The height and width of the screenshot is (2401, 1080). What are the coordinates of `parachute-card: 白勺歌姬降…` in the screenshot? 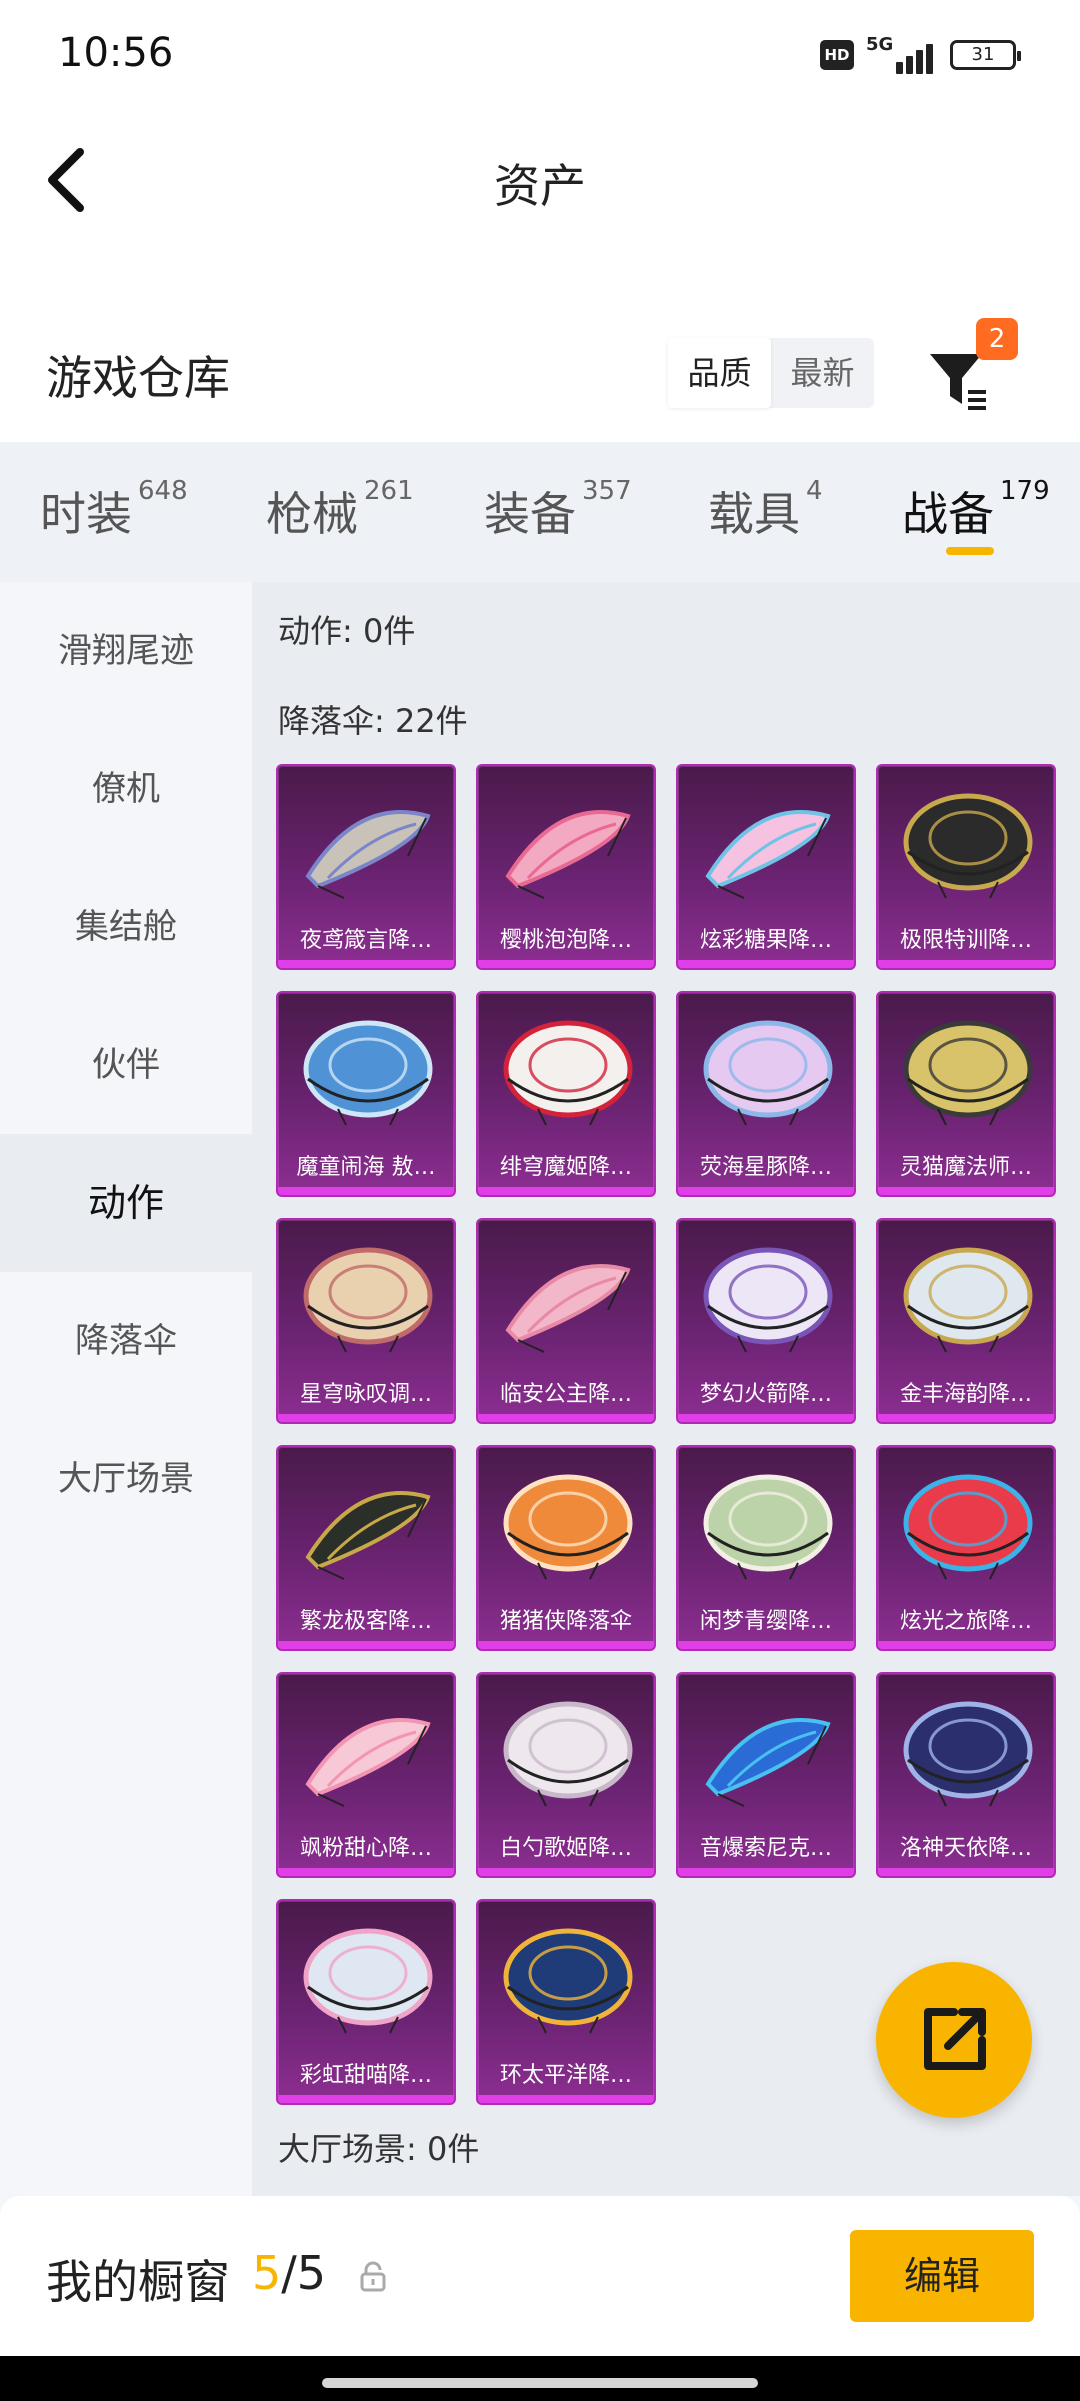 It's located at (566, 1775).